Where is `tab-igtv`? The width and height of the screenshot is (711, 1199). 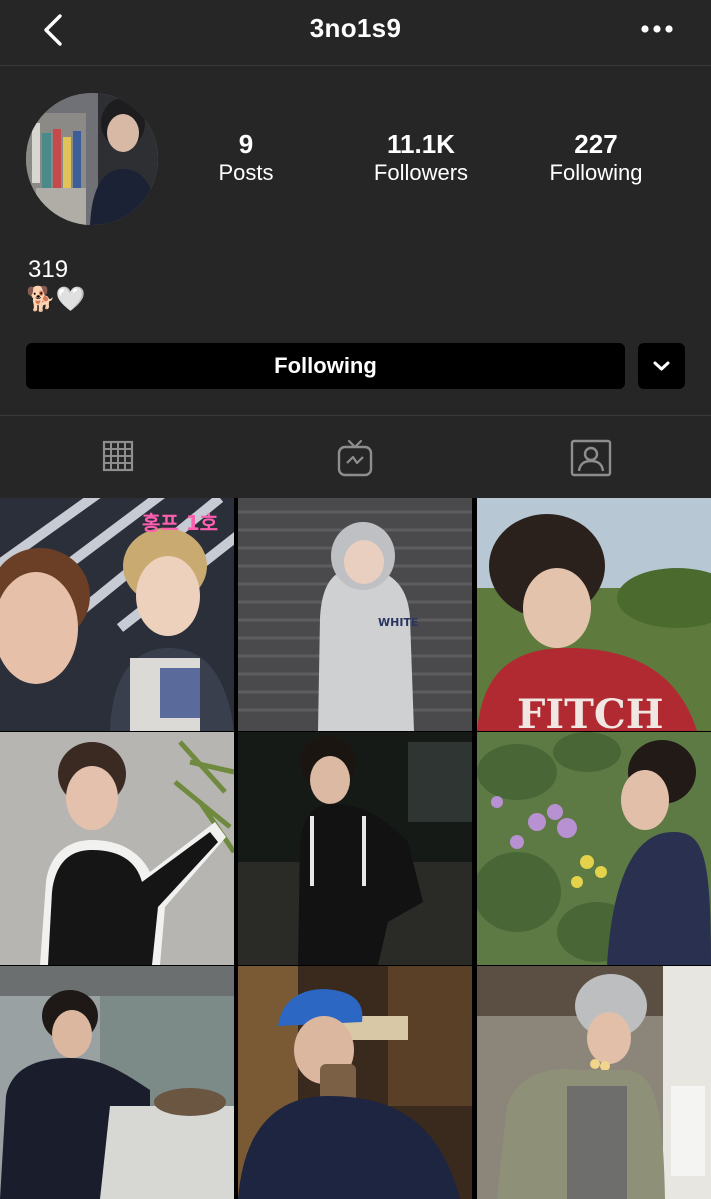
tab-igtv is located at coordinates (355, 459).